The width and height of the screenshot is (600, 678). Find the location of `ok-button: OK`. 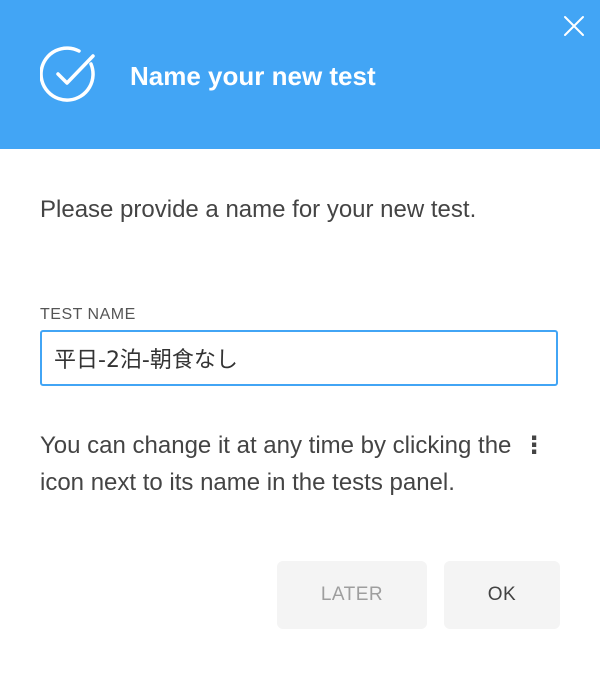

ok-button: OK is located at coordinates (502, 595).